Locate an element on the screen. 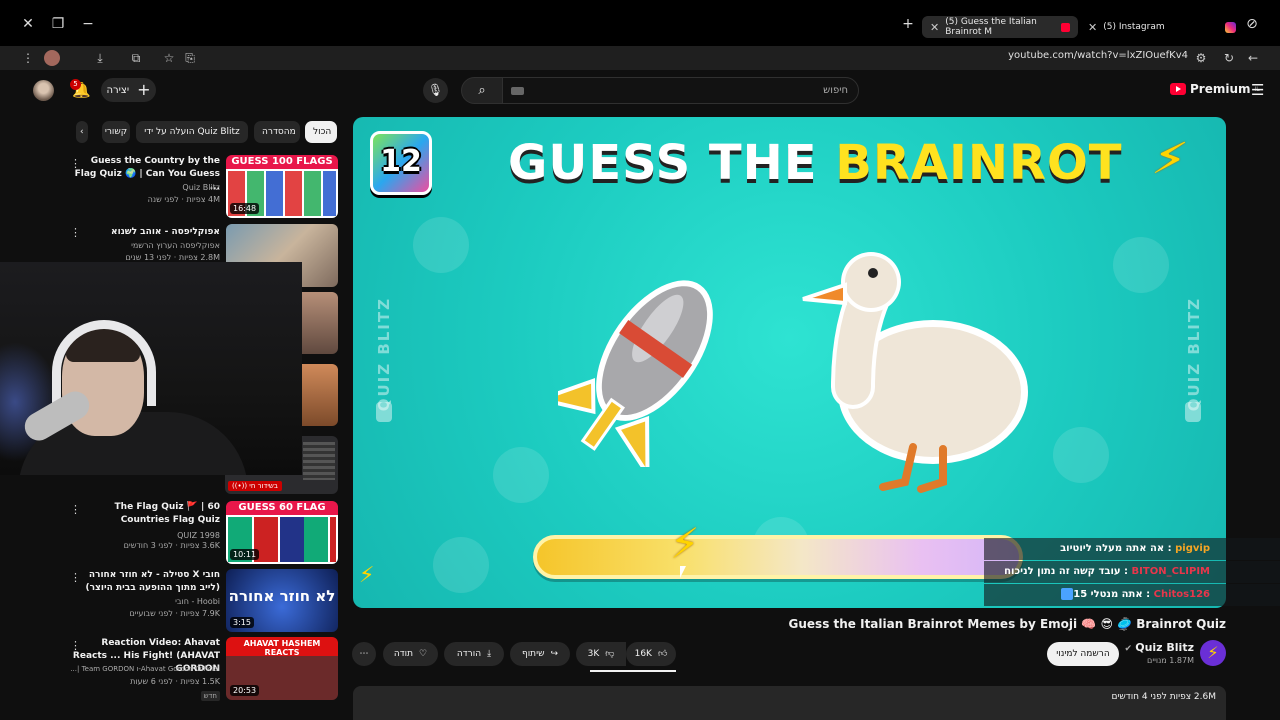 Image resolution: width=1280 pixels, height=720 pixels. download-button: הורדה ⤓ is located at coordinates (474, 654).